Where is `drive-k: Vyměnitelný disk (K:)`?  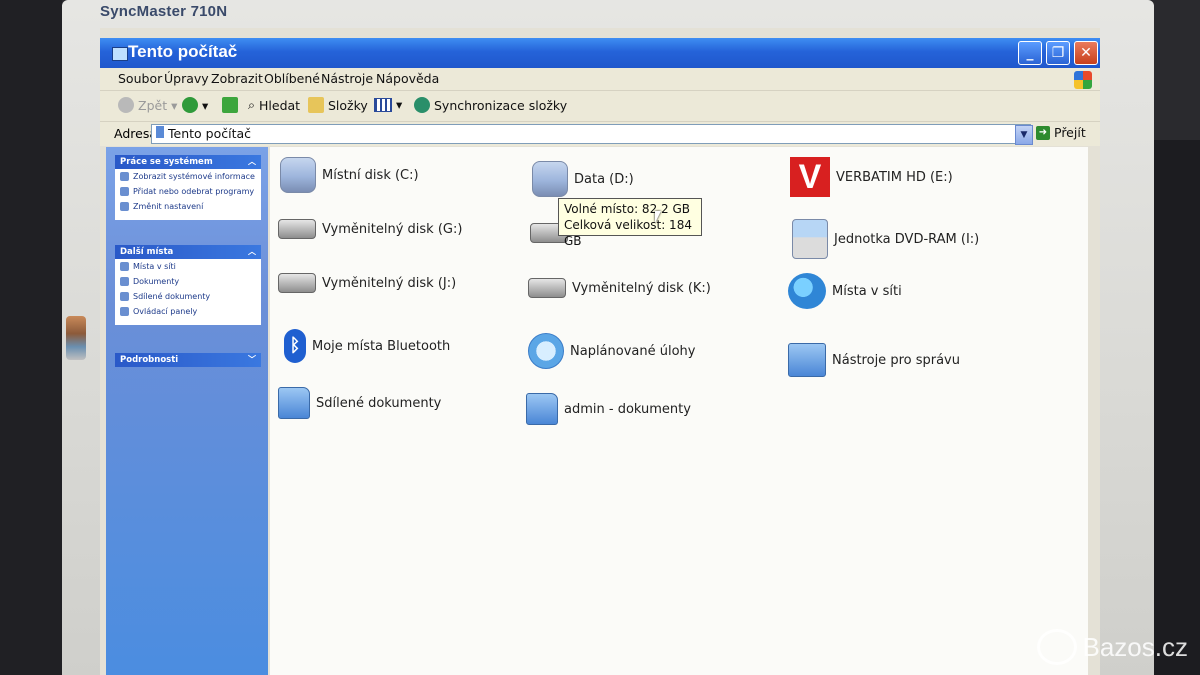
drive-k: Vyměnitelný disk (K:) is located at coordinates (619, 288).